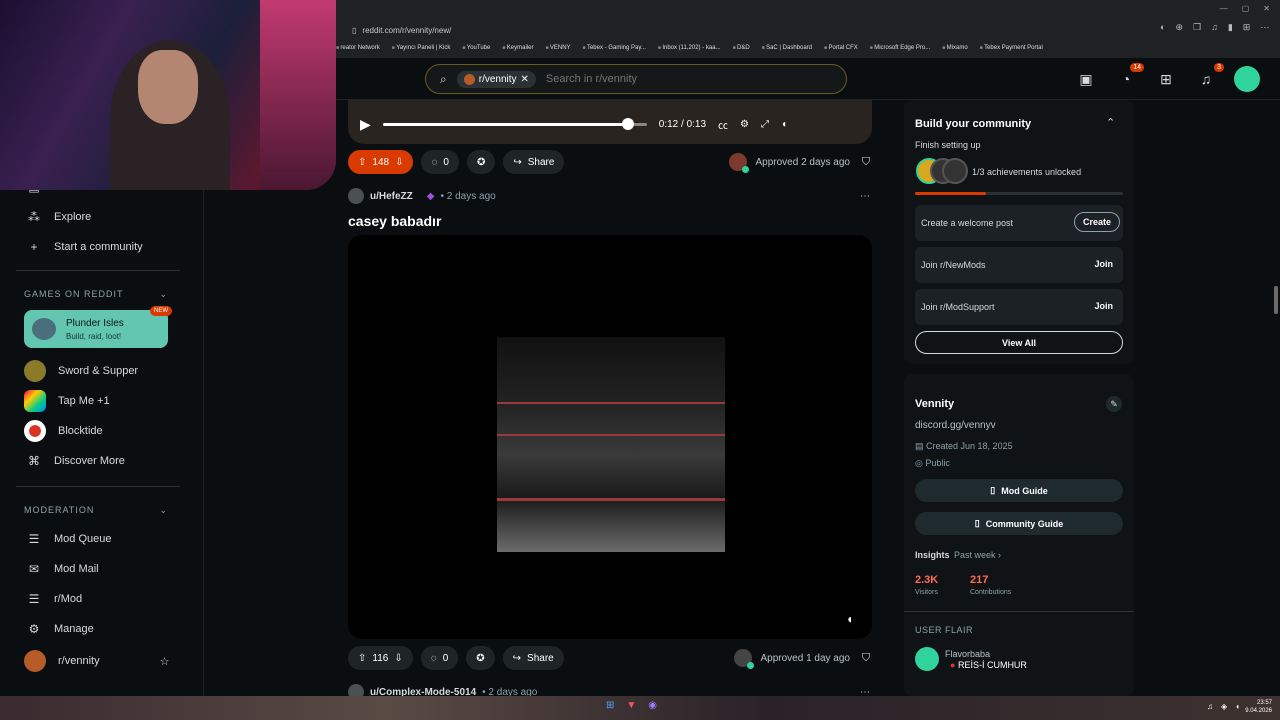  I want to click on video-progress-knob, so click(628, 123).